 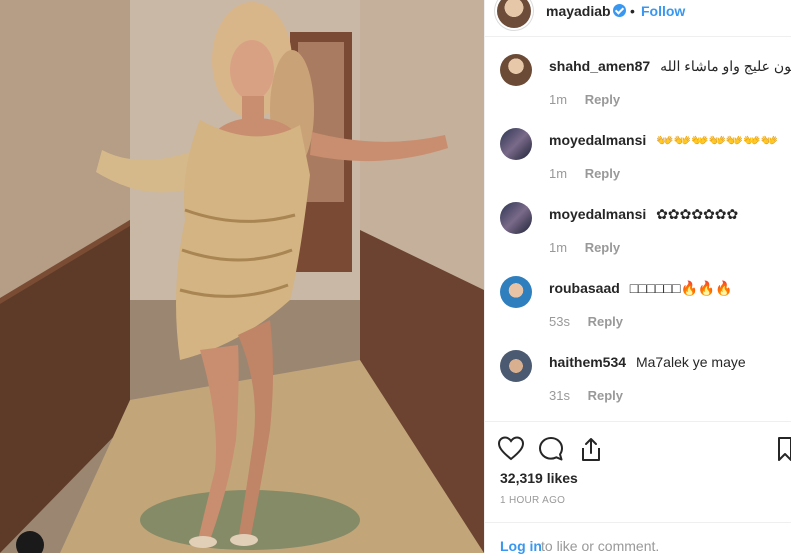 I want to click on post-username: mayadiab, so click(x=578, y=11).